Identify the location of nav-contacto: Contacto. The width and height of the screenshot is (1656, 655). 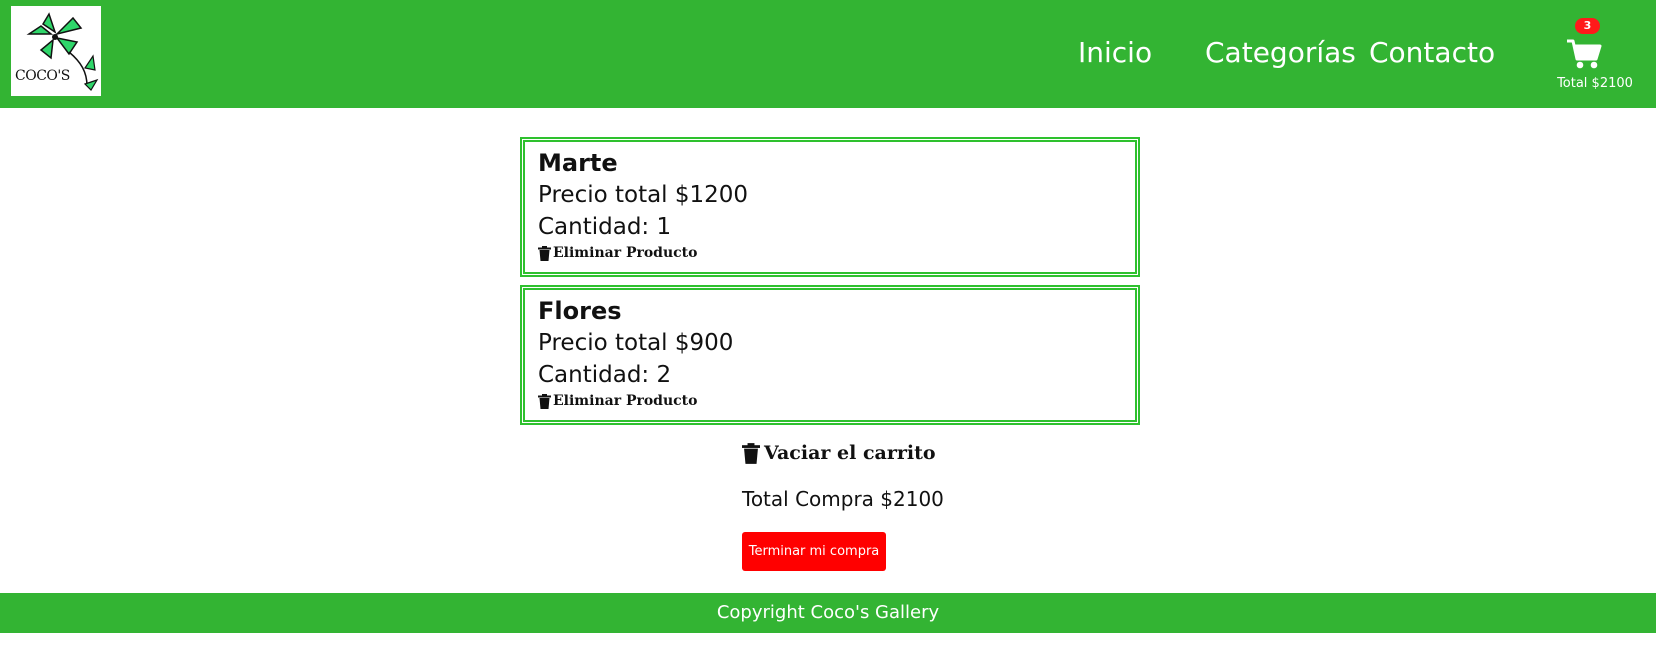
(1432, 52).